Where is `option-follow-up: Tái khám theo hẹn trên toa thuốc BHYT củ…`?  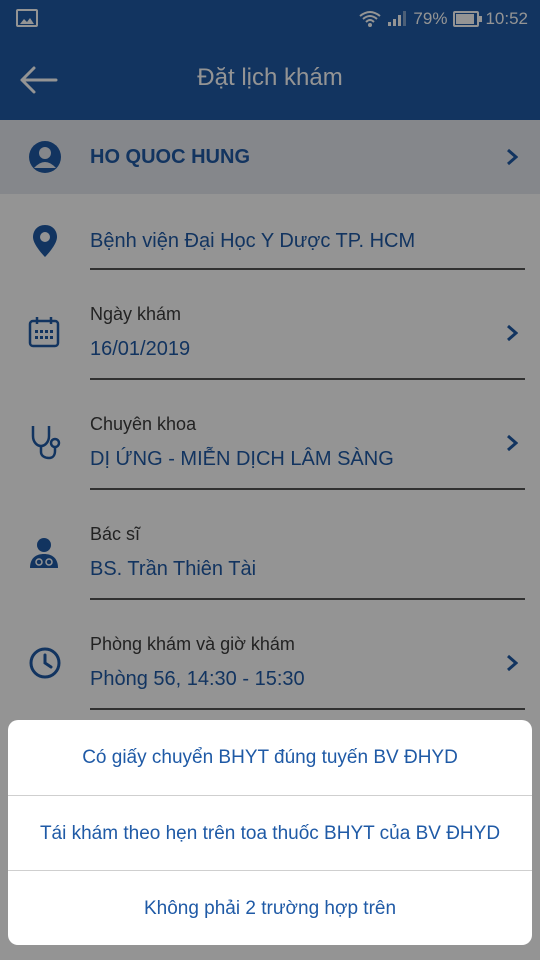 option-follow-up: Tái khám theo hẹn trên toa thuốc BHYT củ… is located at coordinates (270, 833).